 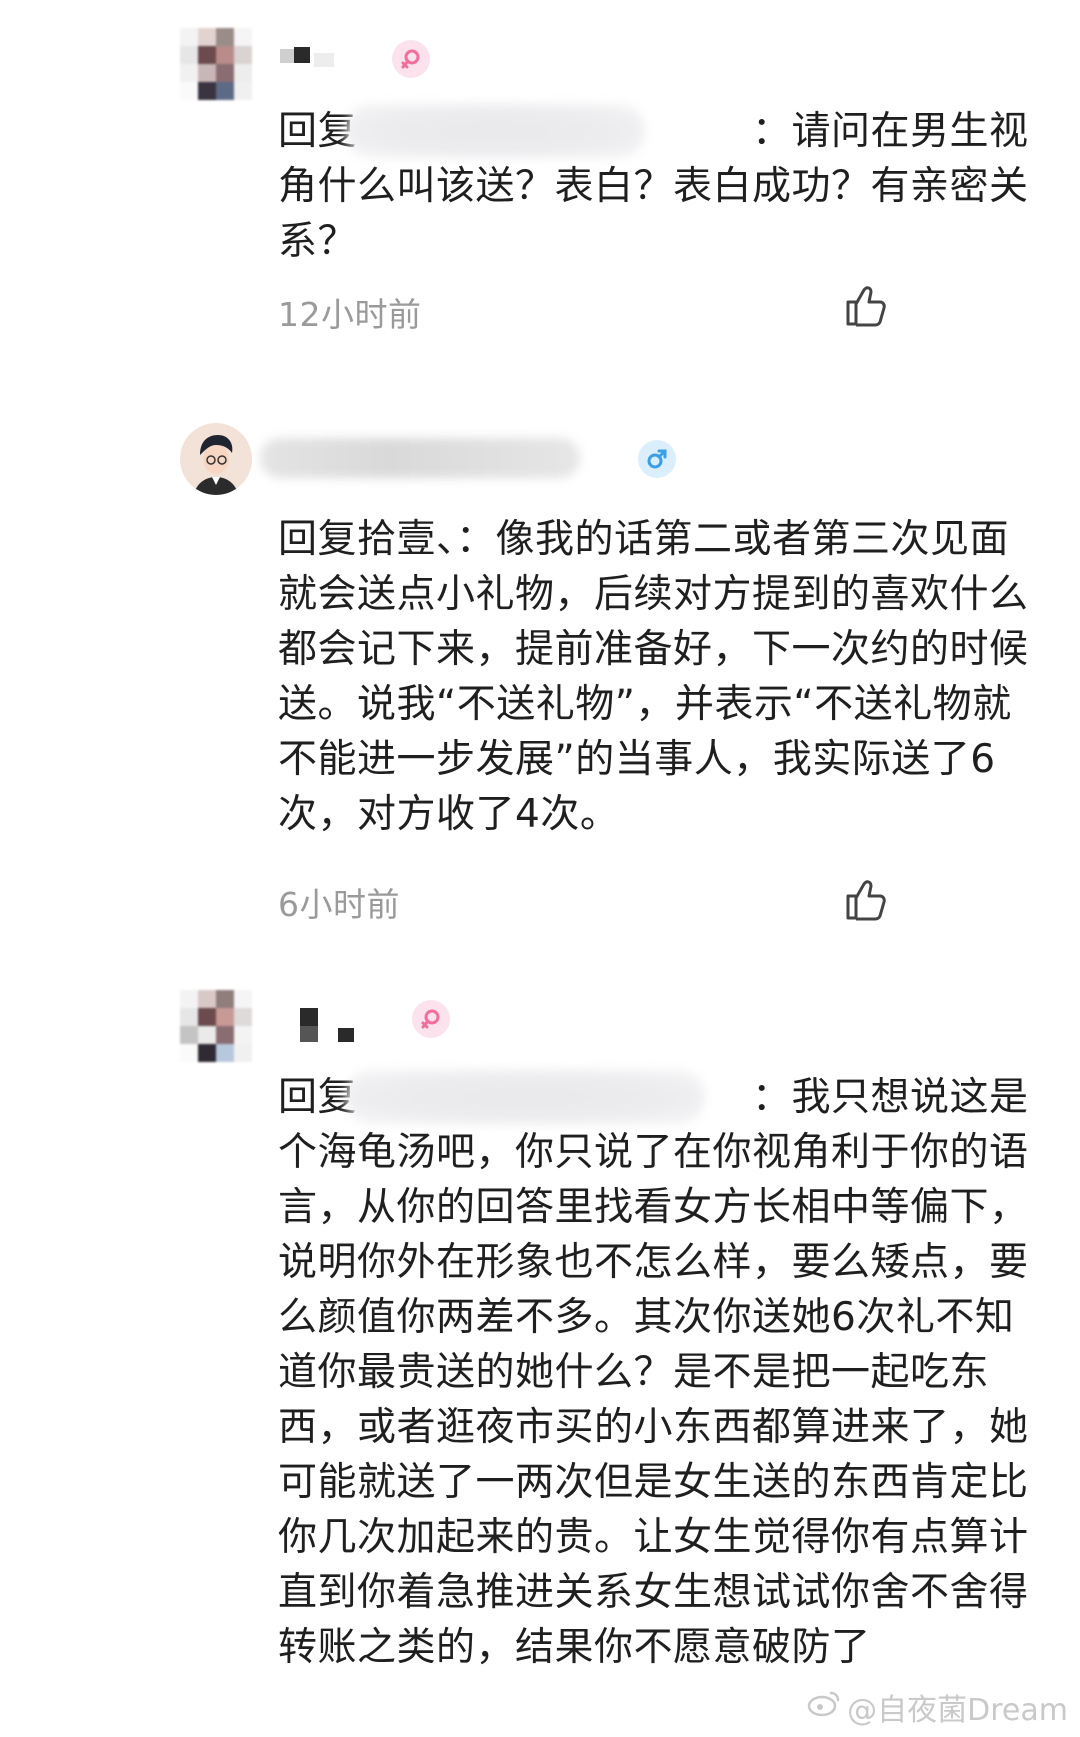 What do you see at coordinates (339, 904) in the screenshot?
I see `comment-time: 6小时前` at bounding box center [339, 904].